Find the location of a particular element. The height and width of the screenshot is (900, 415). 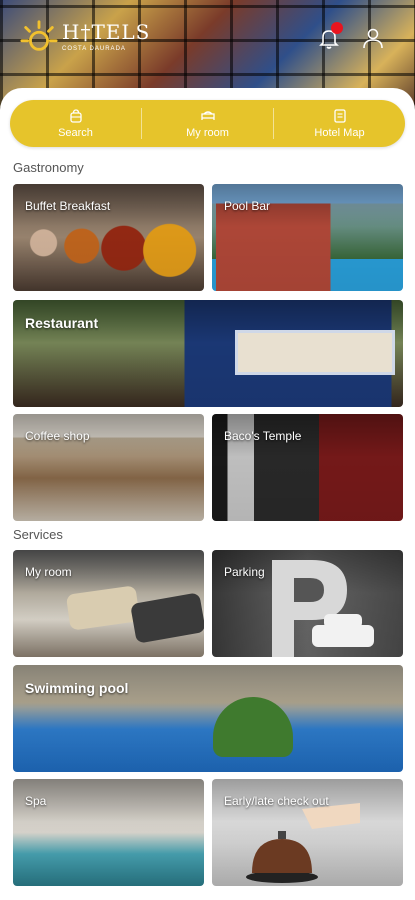

quick-nav-bar: Search My room Hotel Map is located at coordinates (207, 123).